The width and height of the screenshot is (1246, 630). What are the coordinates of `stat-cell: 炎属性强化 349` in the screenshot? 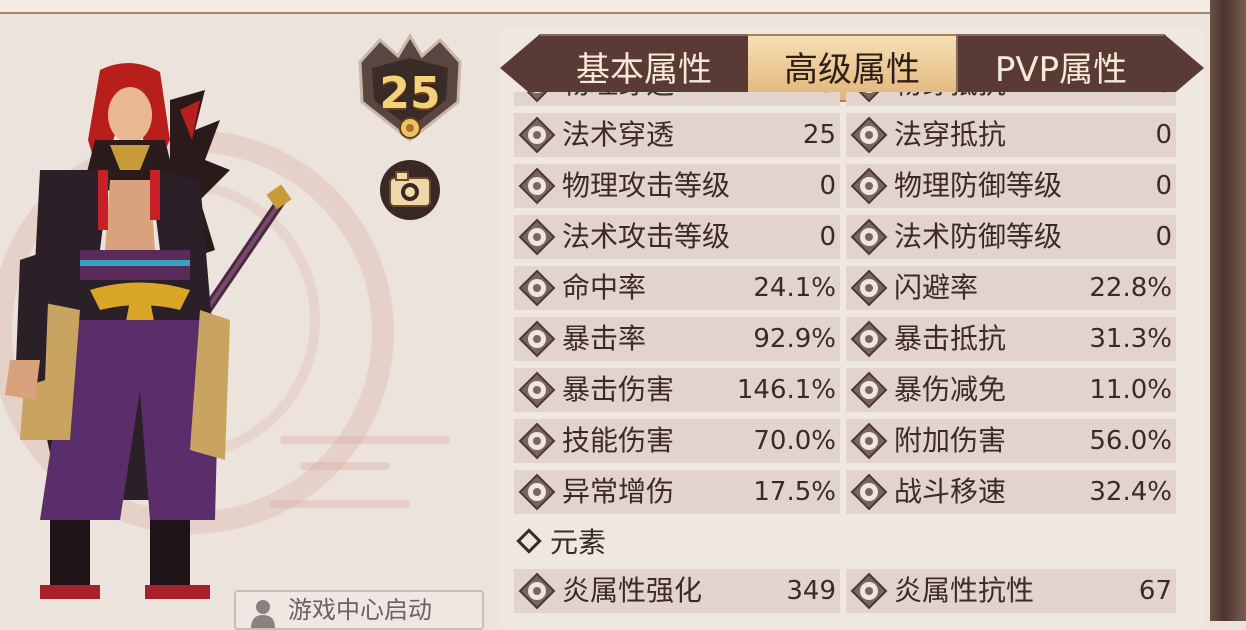 It's located at (677, 591).